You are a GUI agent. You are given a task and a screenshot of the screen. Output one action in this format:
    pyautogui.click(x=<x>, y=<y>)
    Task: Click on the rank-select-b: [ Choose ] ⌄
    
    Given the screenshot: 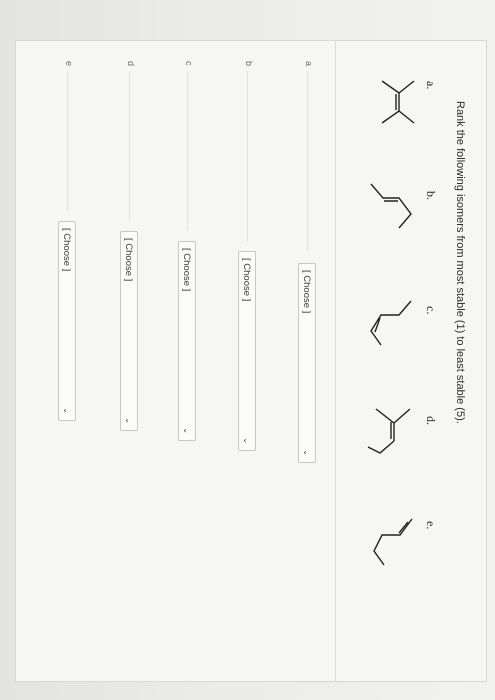 What is the action you would take?
    pyautogui.click(x=247, y=351)
    